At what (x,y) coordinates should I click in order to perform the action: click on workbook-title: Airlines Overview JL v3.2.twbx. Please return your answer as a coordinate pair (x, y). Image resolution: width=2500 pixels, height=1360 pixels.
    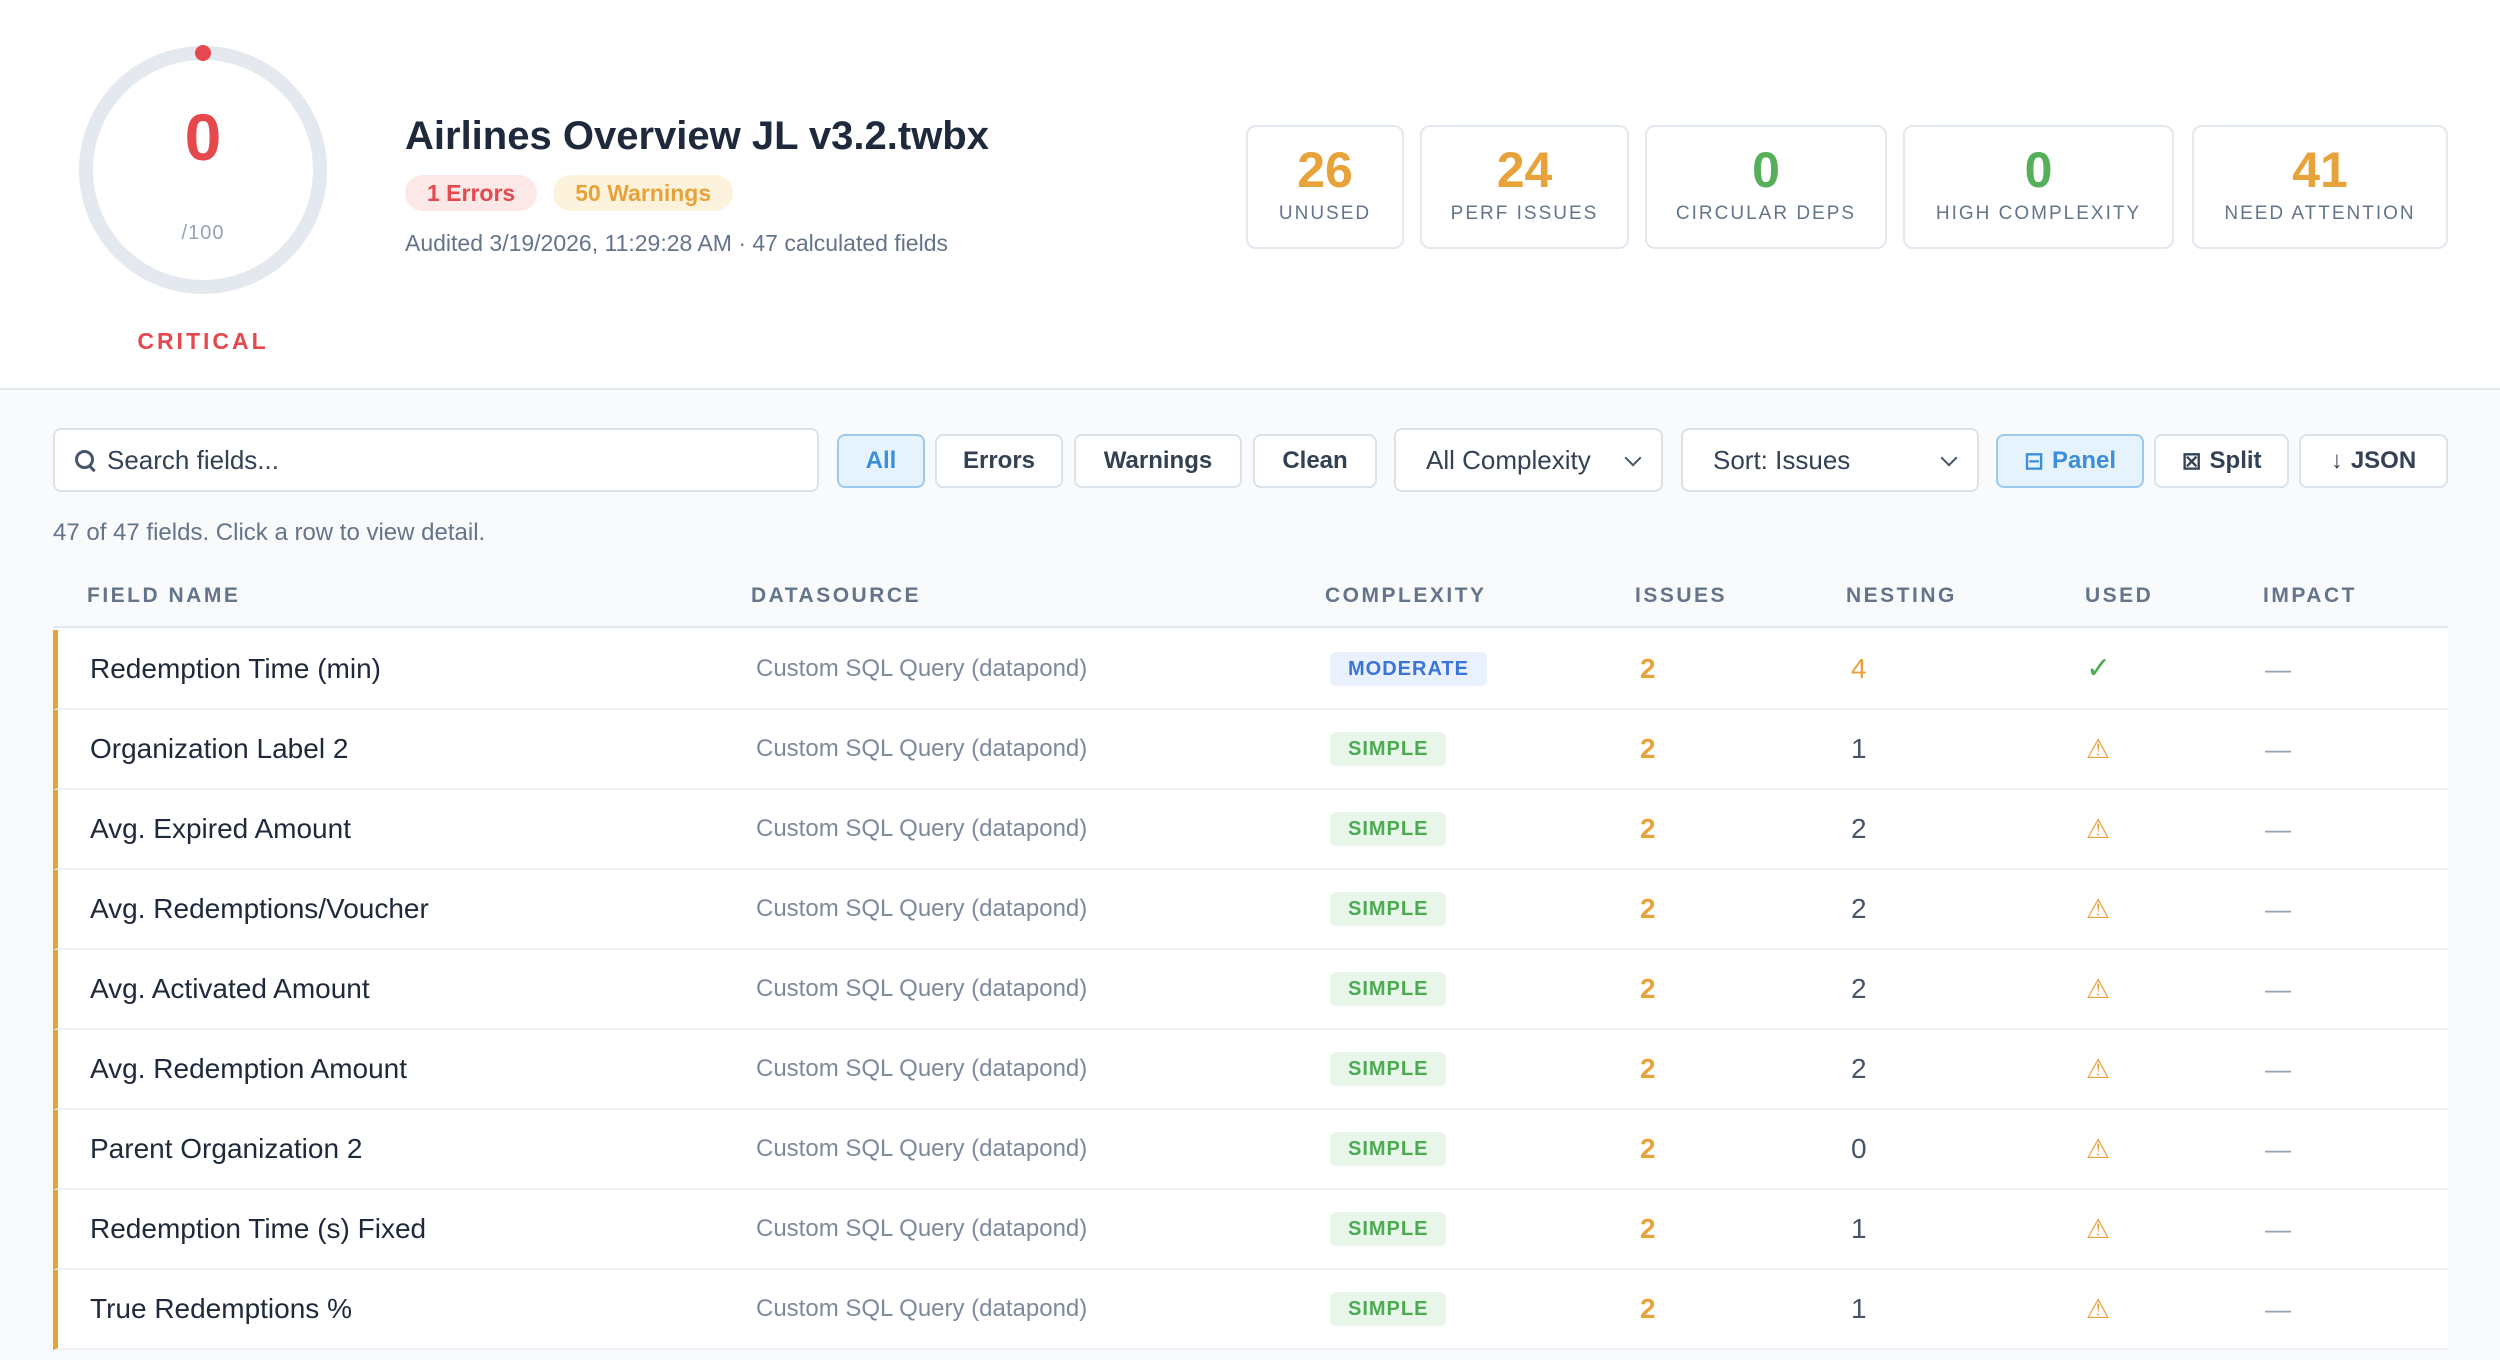
    Looking at the image, I should click on (697, 136).